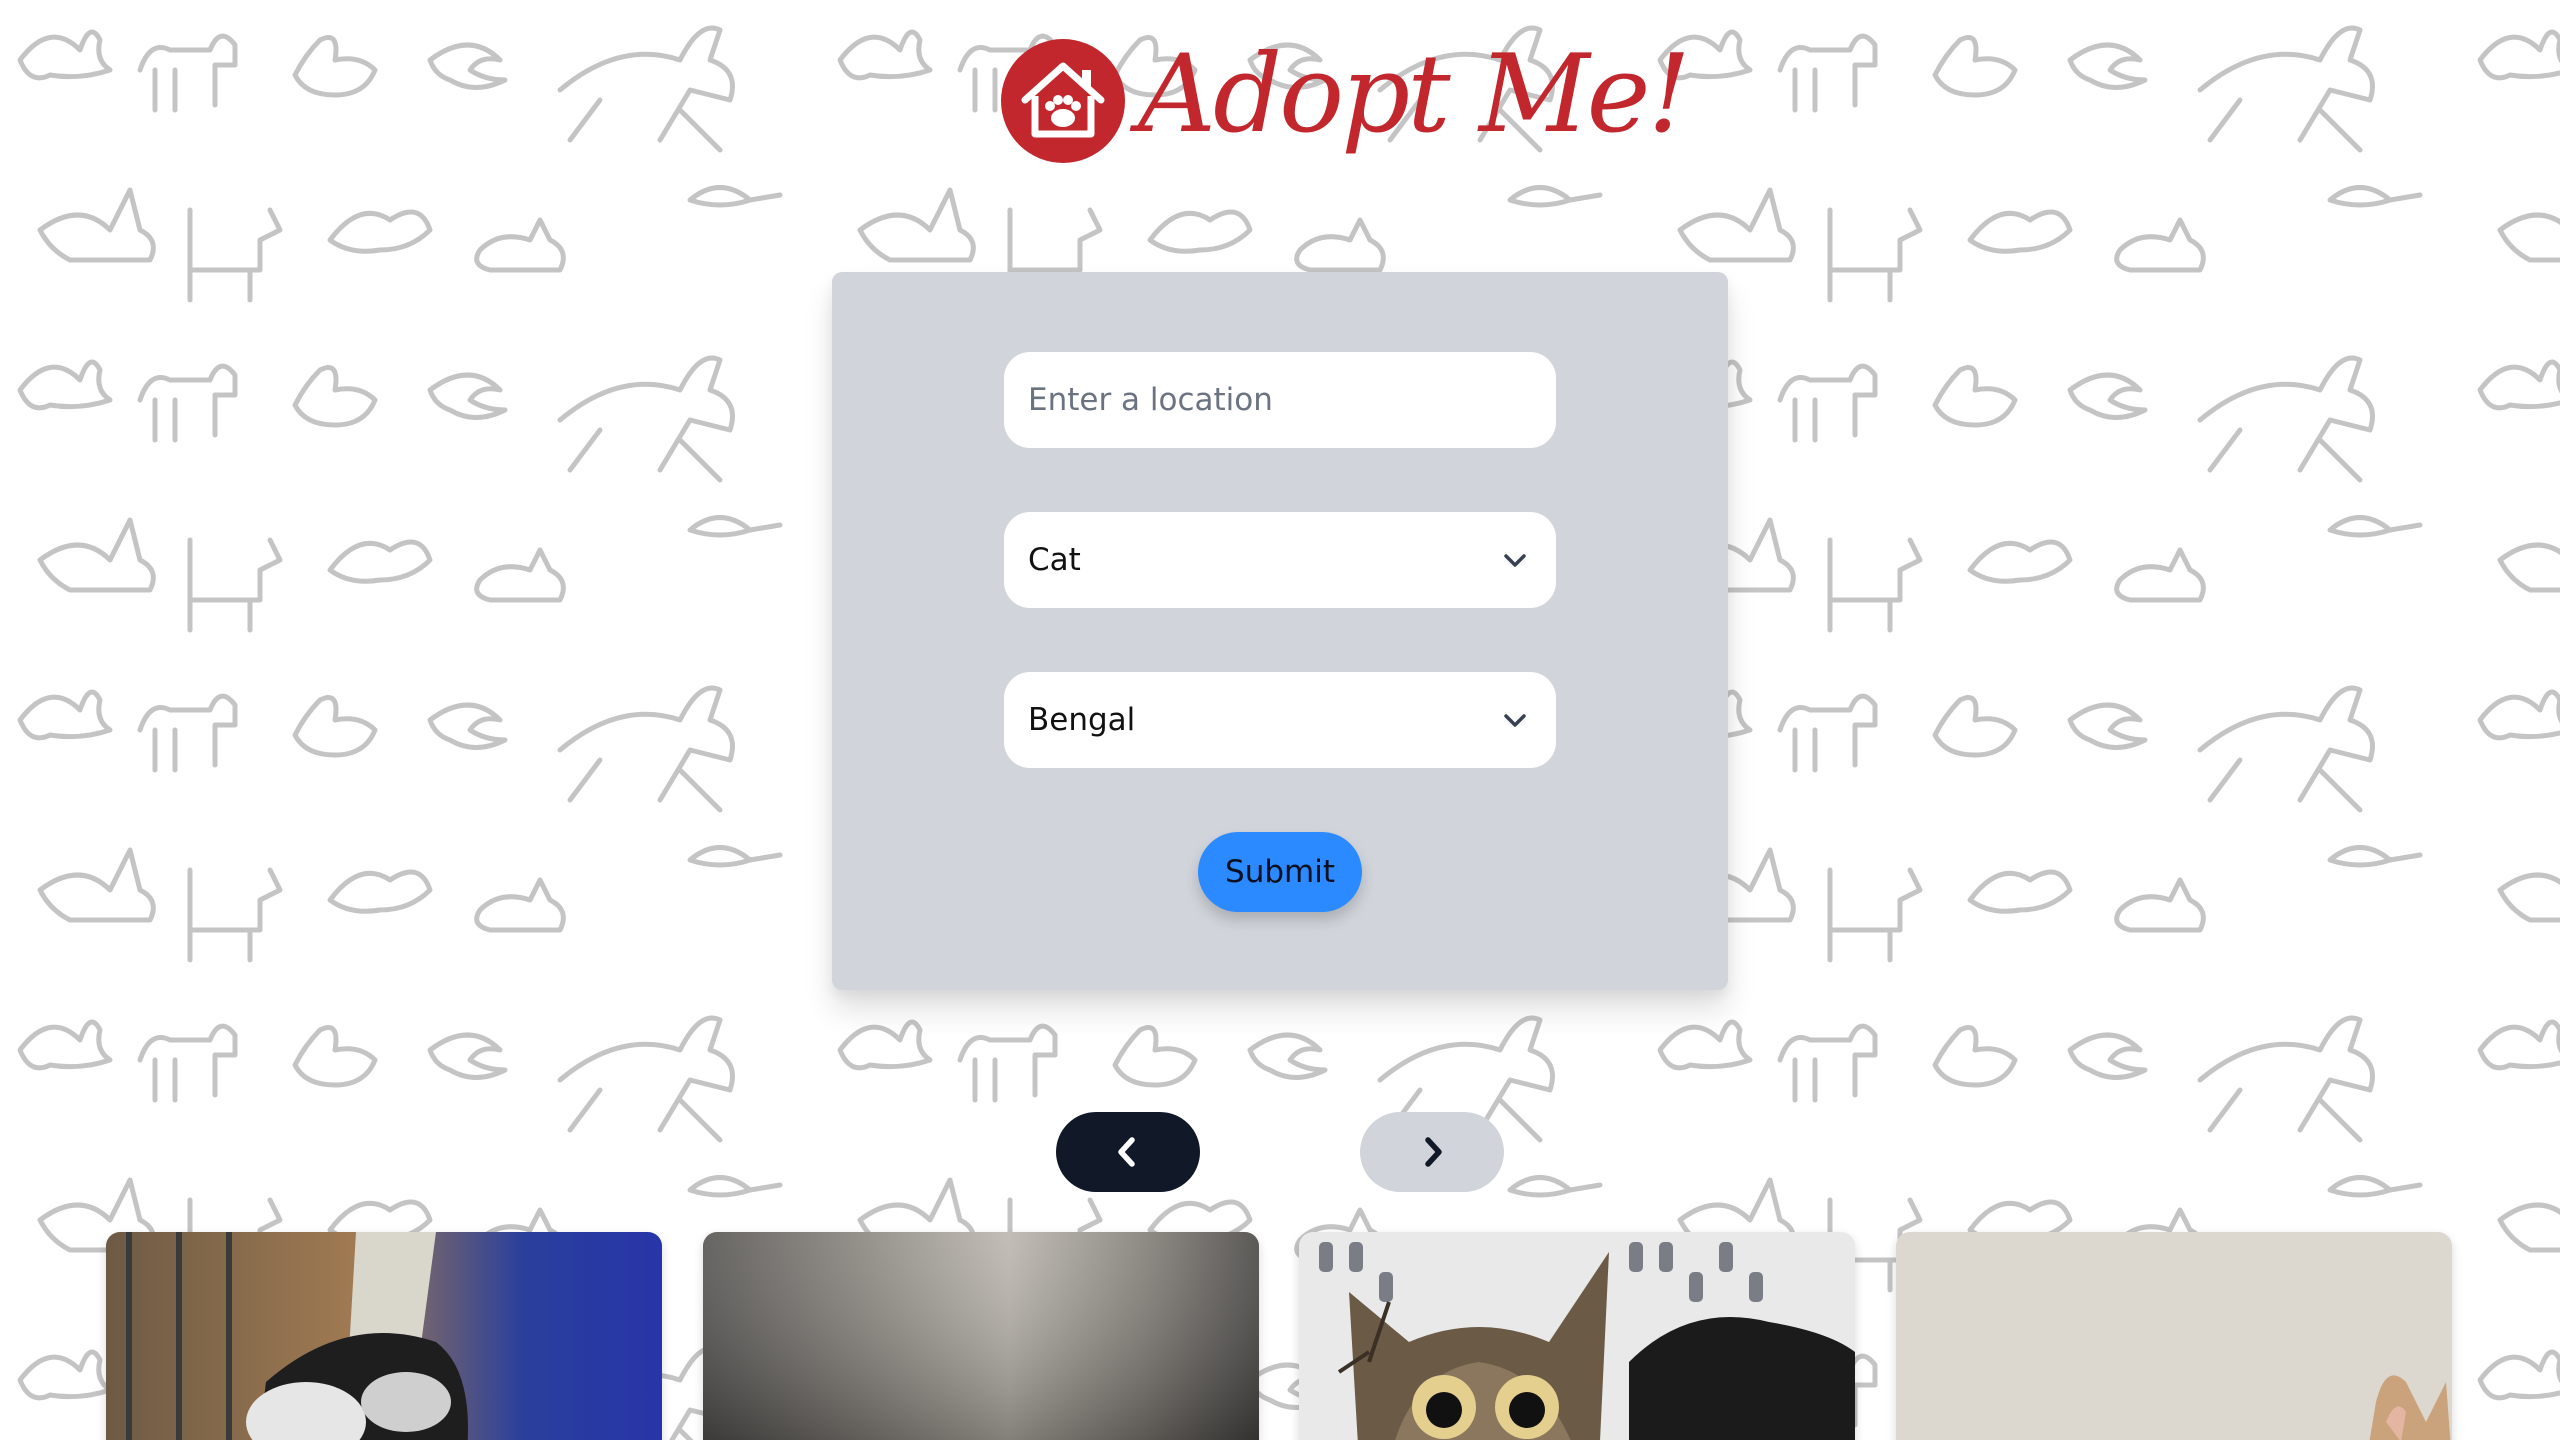 Image resolution: width=2560 pixels, height=1440 pixels. I want to click on chevron-left-icon, so click(1126, 1152).